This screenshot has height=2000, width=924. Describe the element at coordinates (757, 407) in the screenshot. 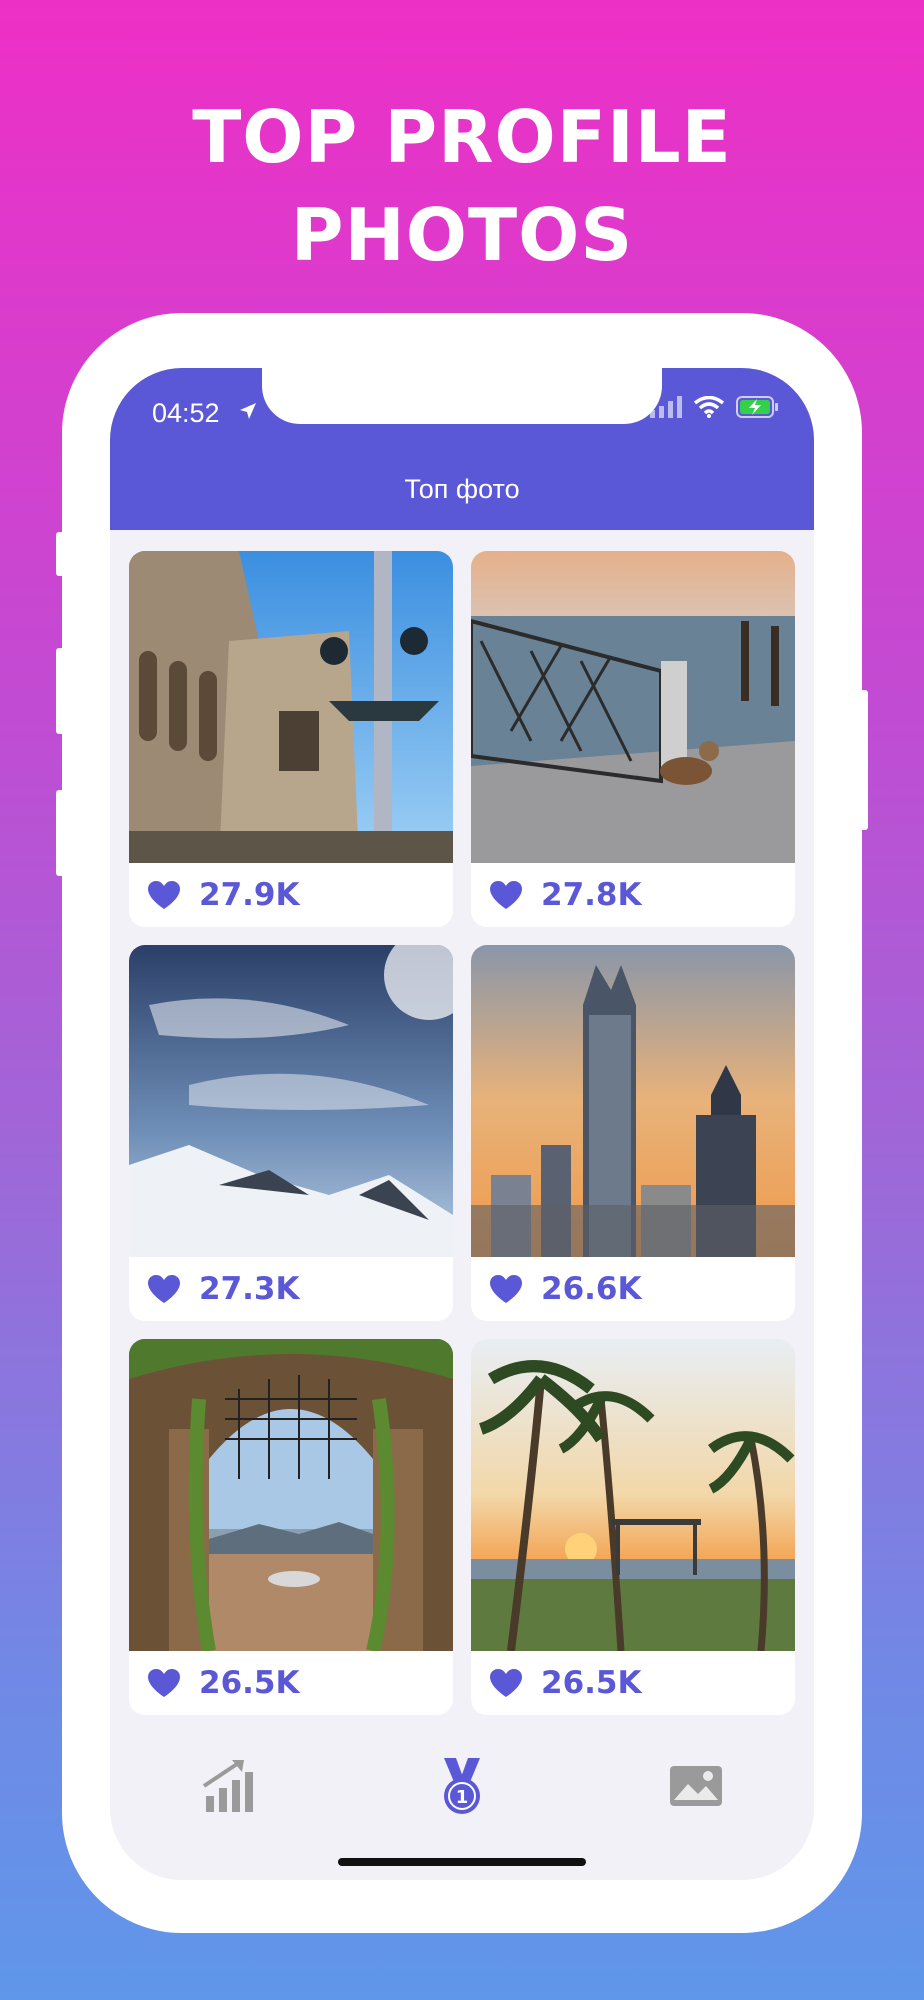

I see `battery-charging-icon` at that location.